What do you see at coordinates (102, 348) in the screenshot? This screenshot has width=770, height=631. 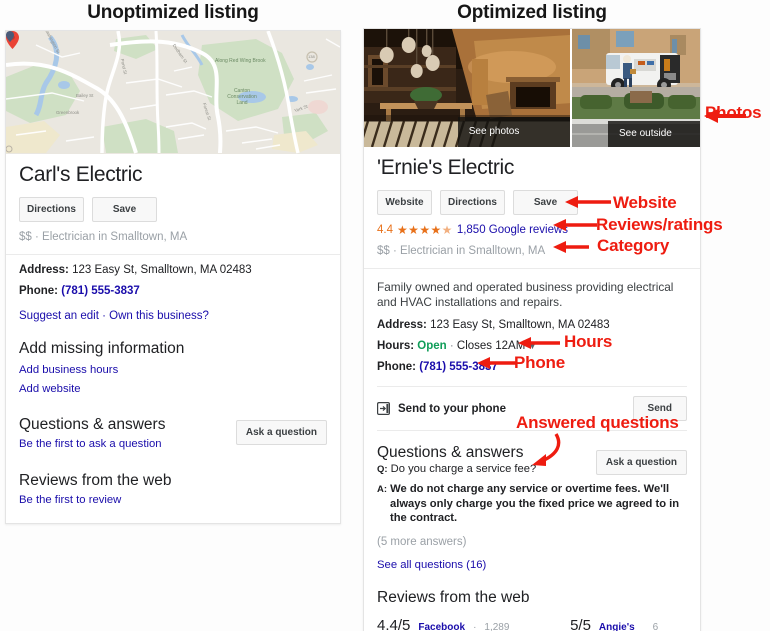 I see `add-missing-information-heading: Add missing information` at bounding box center [102, 348].